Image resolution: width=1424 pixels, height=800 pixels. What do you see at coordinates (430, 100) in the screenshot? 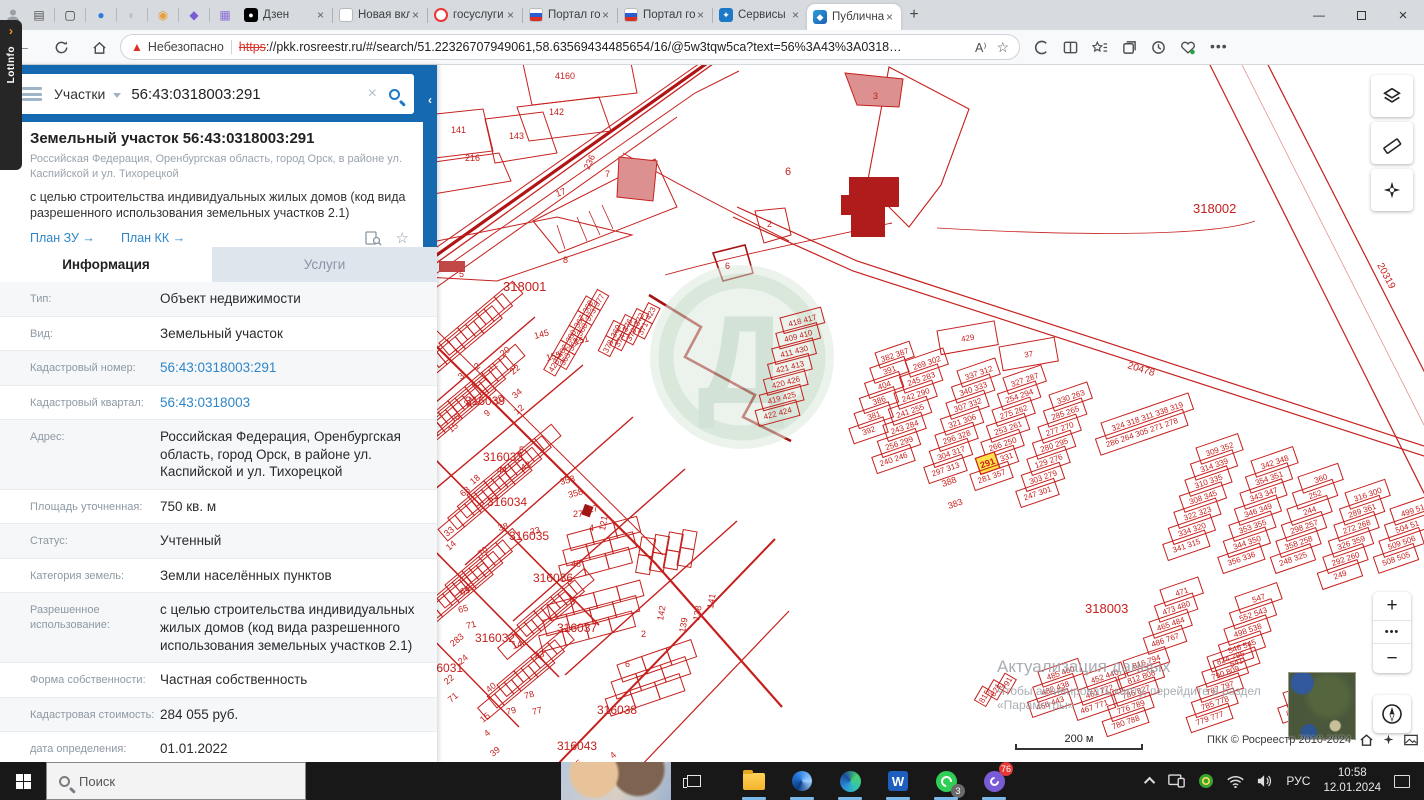
I see `collapse-chevron-icon: ‹` at bounding box center [430, 100].